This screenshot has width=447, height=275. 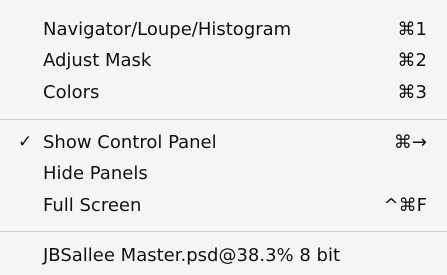 What do you see at coordinates (25, 142) in the screenshot?
I see `checkmark-icon: ✓` at bounding box center [25, 142].